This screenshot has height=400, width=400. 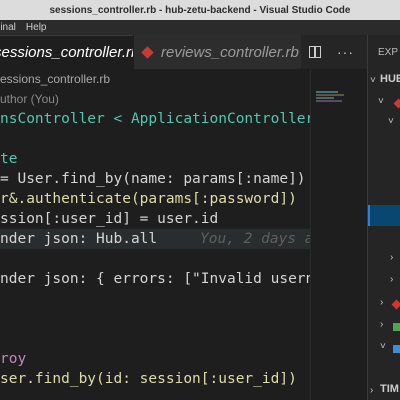 I want to click on code-line-text: r&.authenticate(params[:password]), so click(x=148, y=199).